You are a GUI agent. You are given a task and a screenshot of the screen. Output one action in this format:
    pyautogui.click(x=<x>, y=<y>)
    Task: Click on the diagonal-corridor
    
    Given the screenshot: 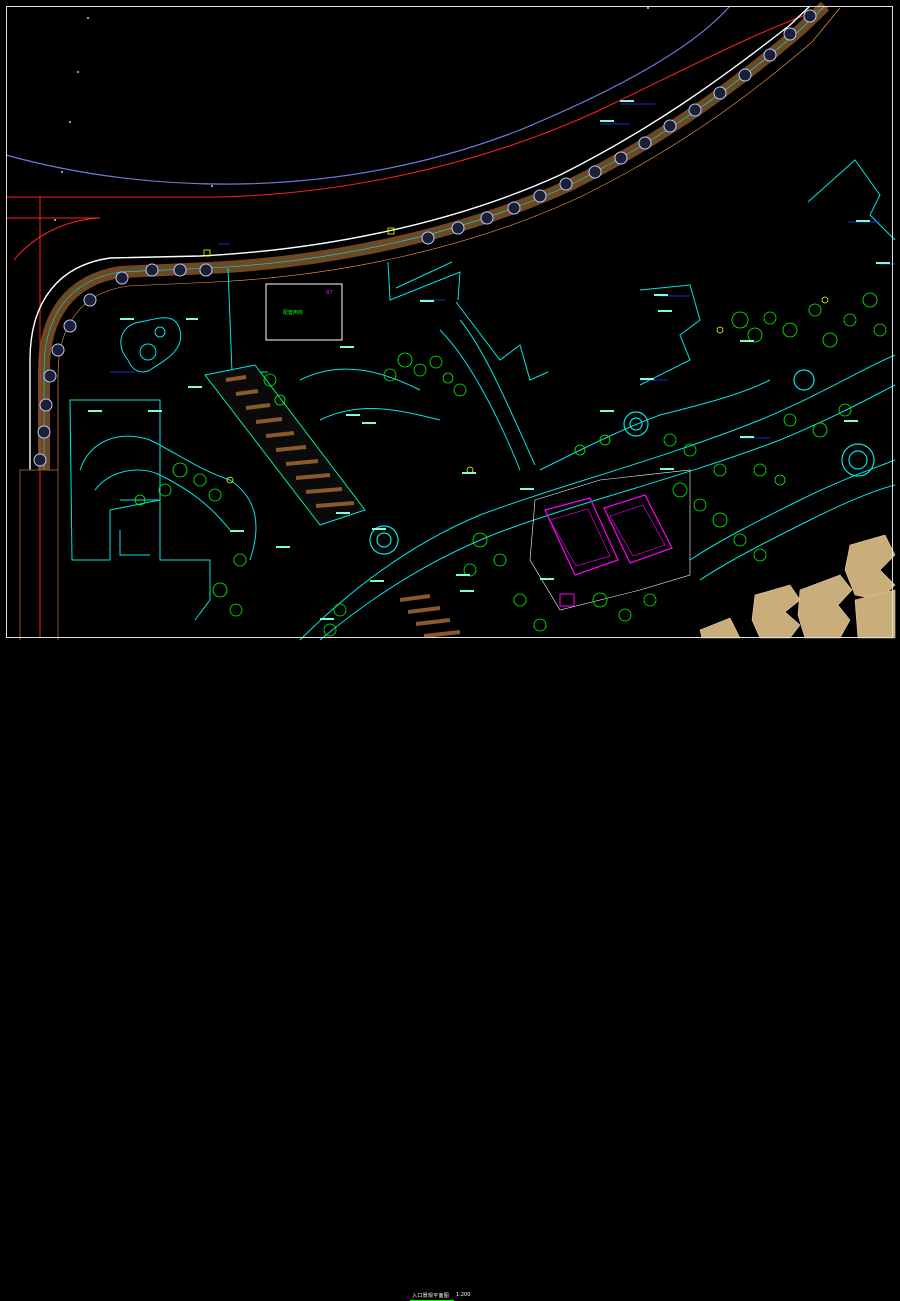 What is the action you would take?
    pyautogui.click(x=285, y=445)
    